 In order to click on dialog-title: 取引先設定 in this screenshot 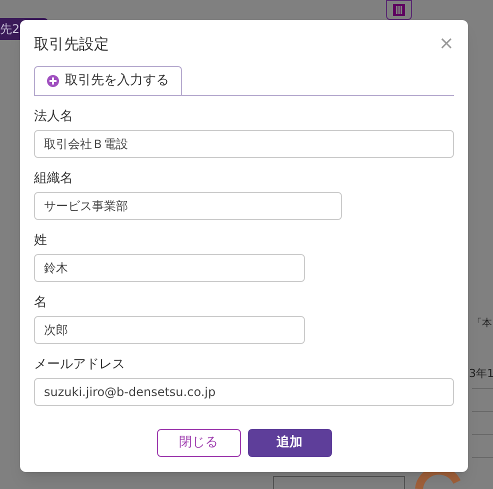, I will do `click(71, 44)`.